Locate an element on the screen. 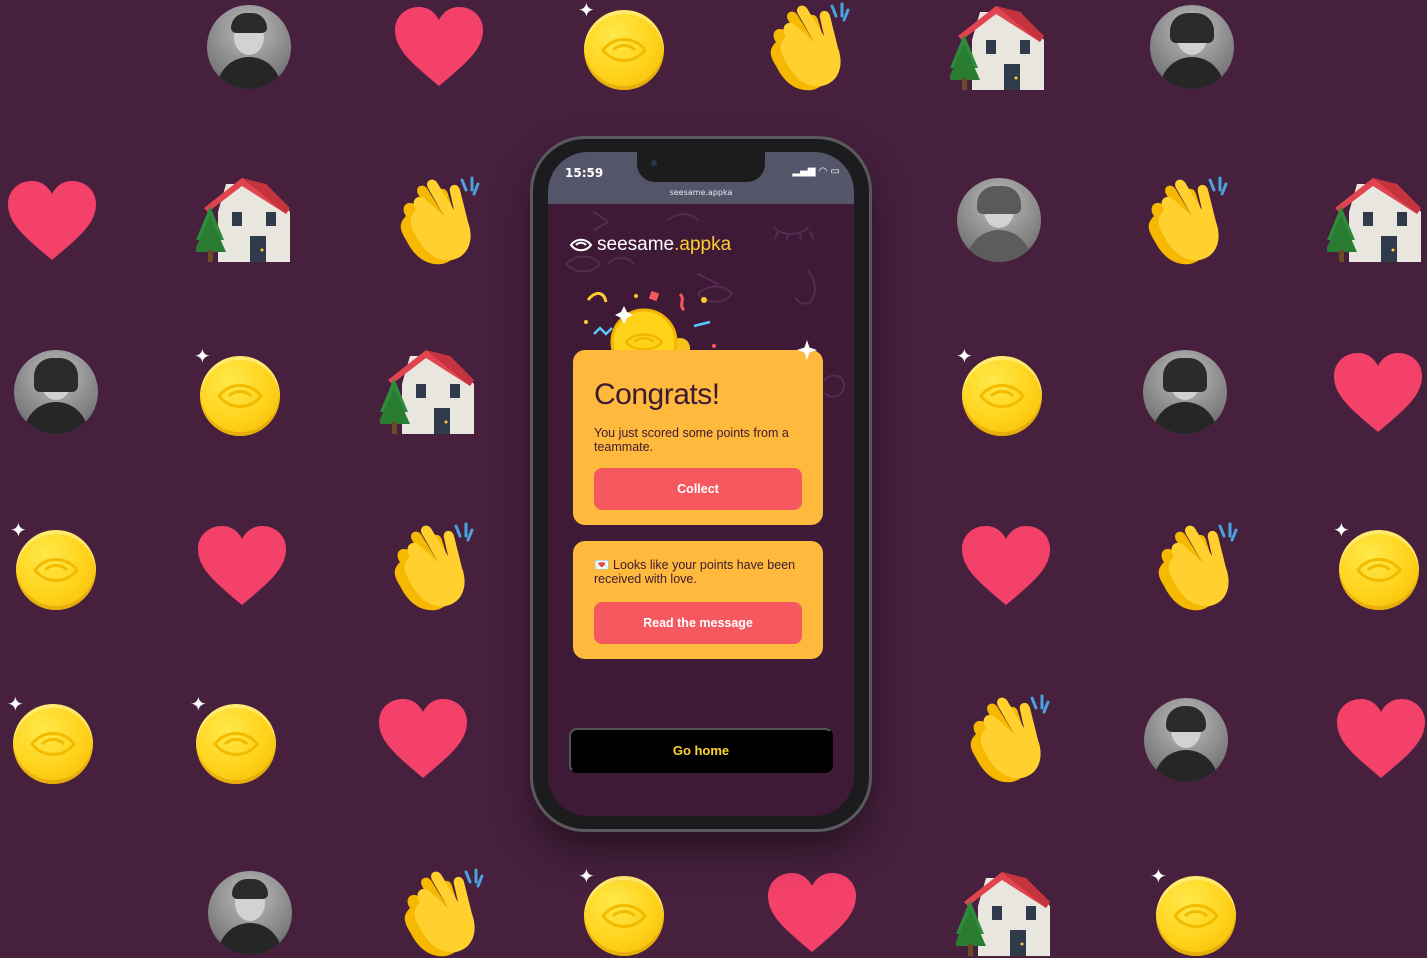 The image size is (1427, 958). read-message-button: Read the message is located at coordinates (698, 623).